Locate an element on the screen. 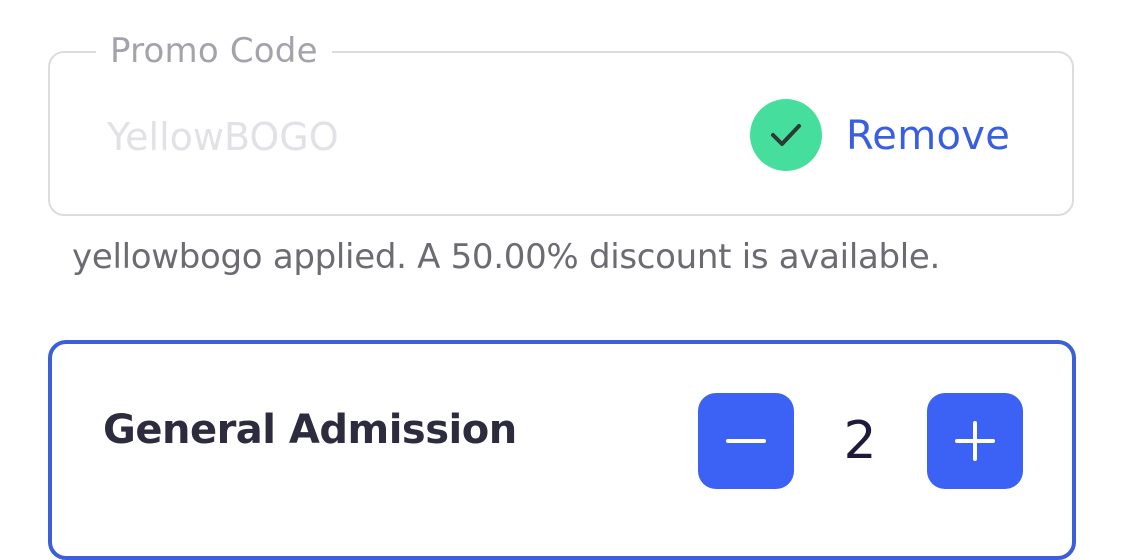 The width and height of the screenshot is (1125, 560). promo-code-input is located at coordinates (387, 137).